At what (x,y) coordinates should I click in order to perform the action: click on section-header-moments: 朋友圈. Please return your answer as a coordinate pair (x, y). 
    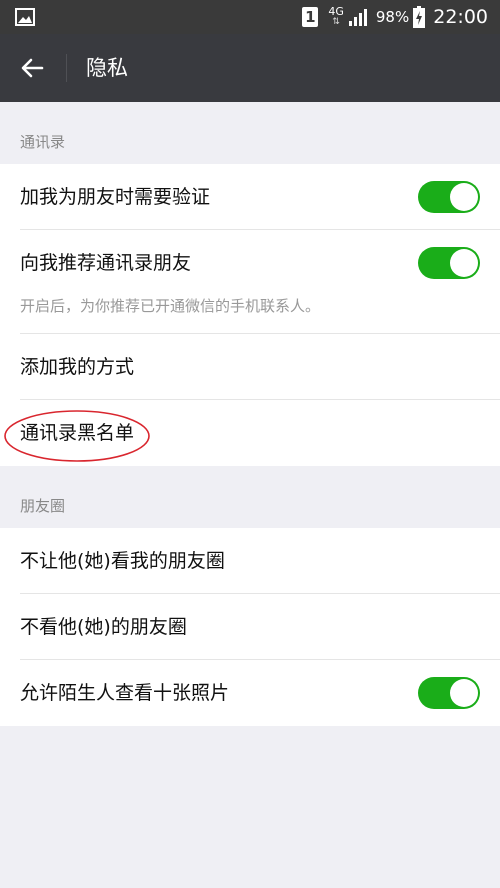
    Looking at the image, I should click on (43, 506).